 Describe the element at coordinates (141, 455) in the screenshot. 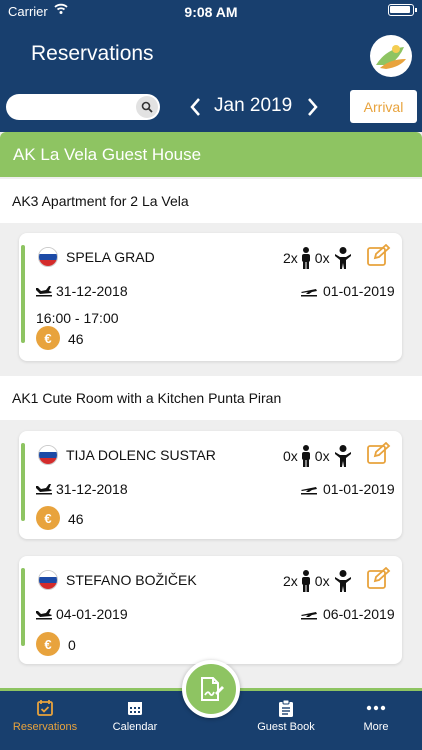

I see `guest-name: TIJA DOLENC SUSTAR` at that location.